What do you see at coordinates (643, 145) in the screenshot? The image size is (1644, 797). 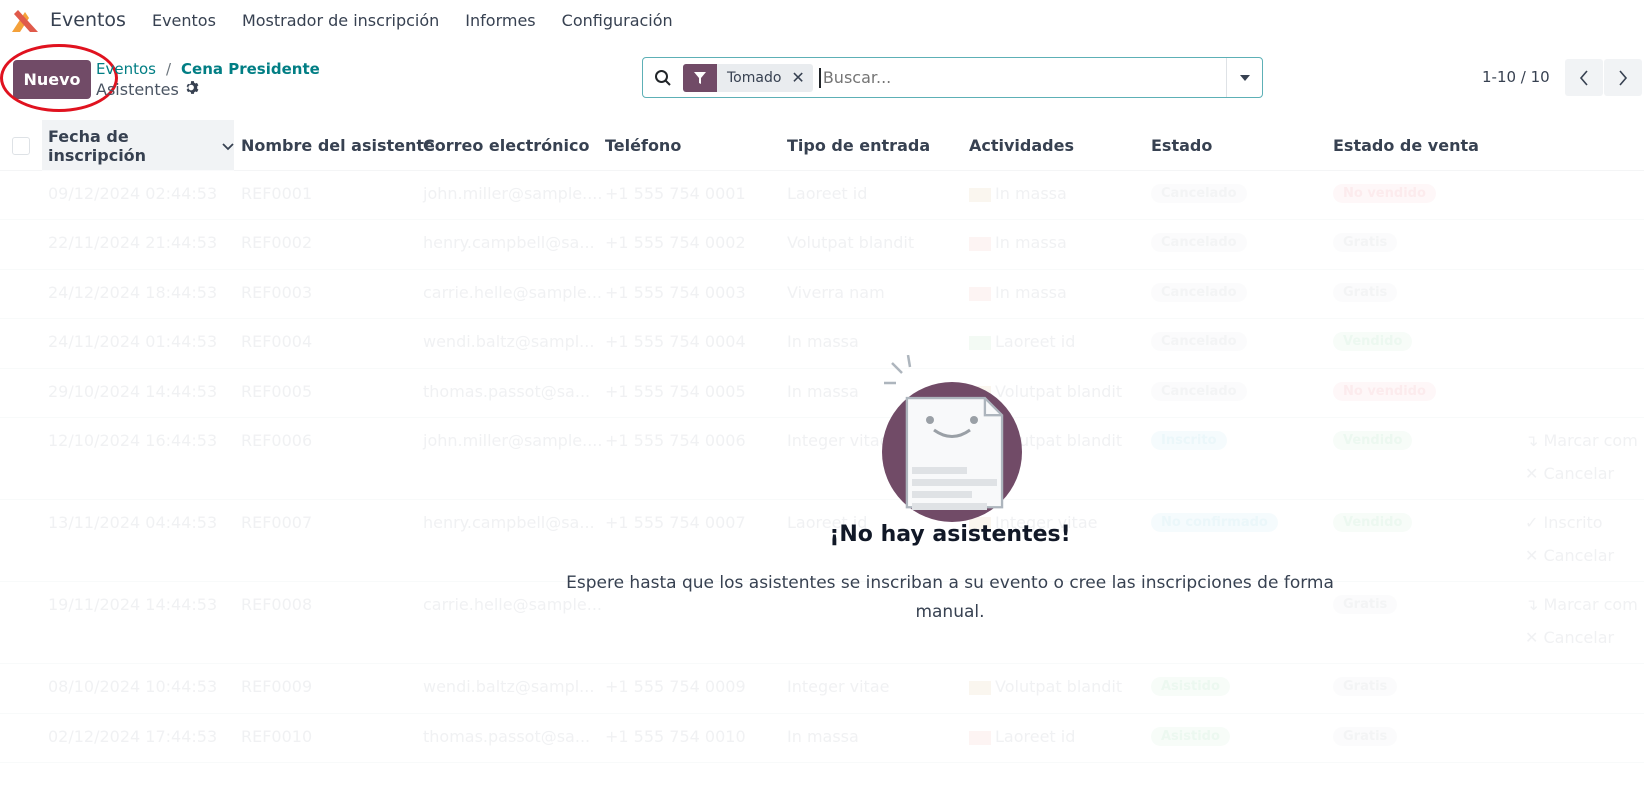 I see `column-header-telefono: Teléfono` at bounding box center [643, 145].